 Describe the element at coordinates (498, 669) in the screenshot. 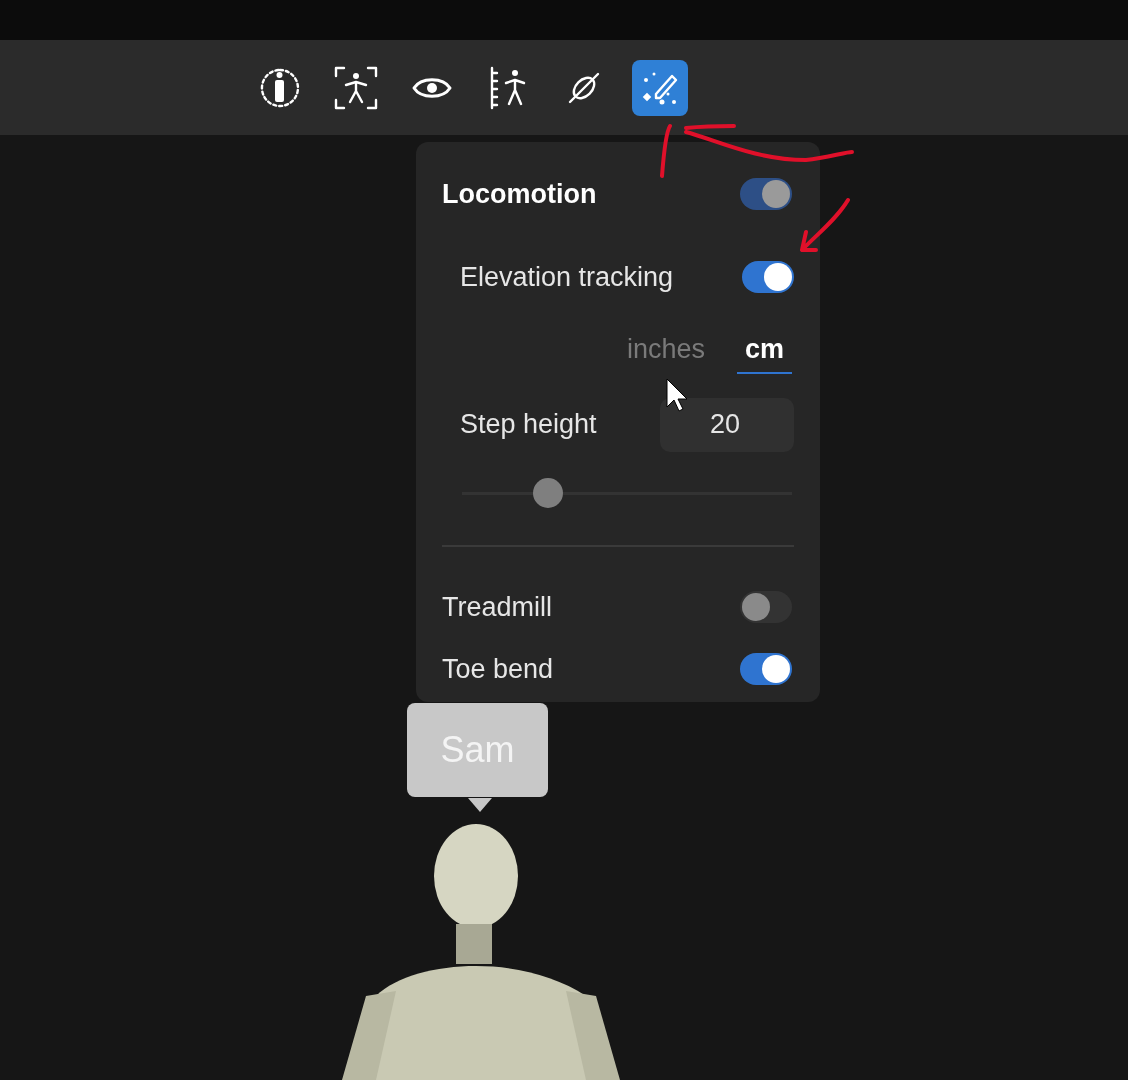

I see `toggle-label: Toe bend` at that location.